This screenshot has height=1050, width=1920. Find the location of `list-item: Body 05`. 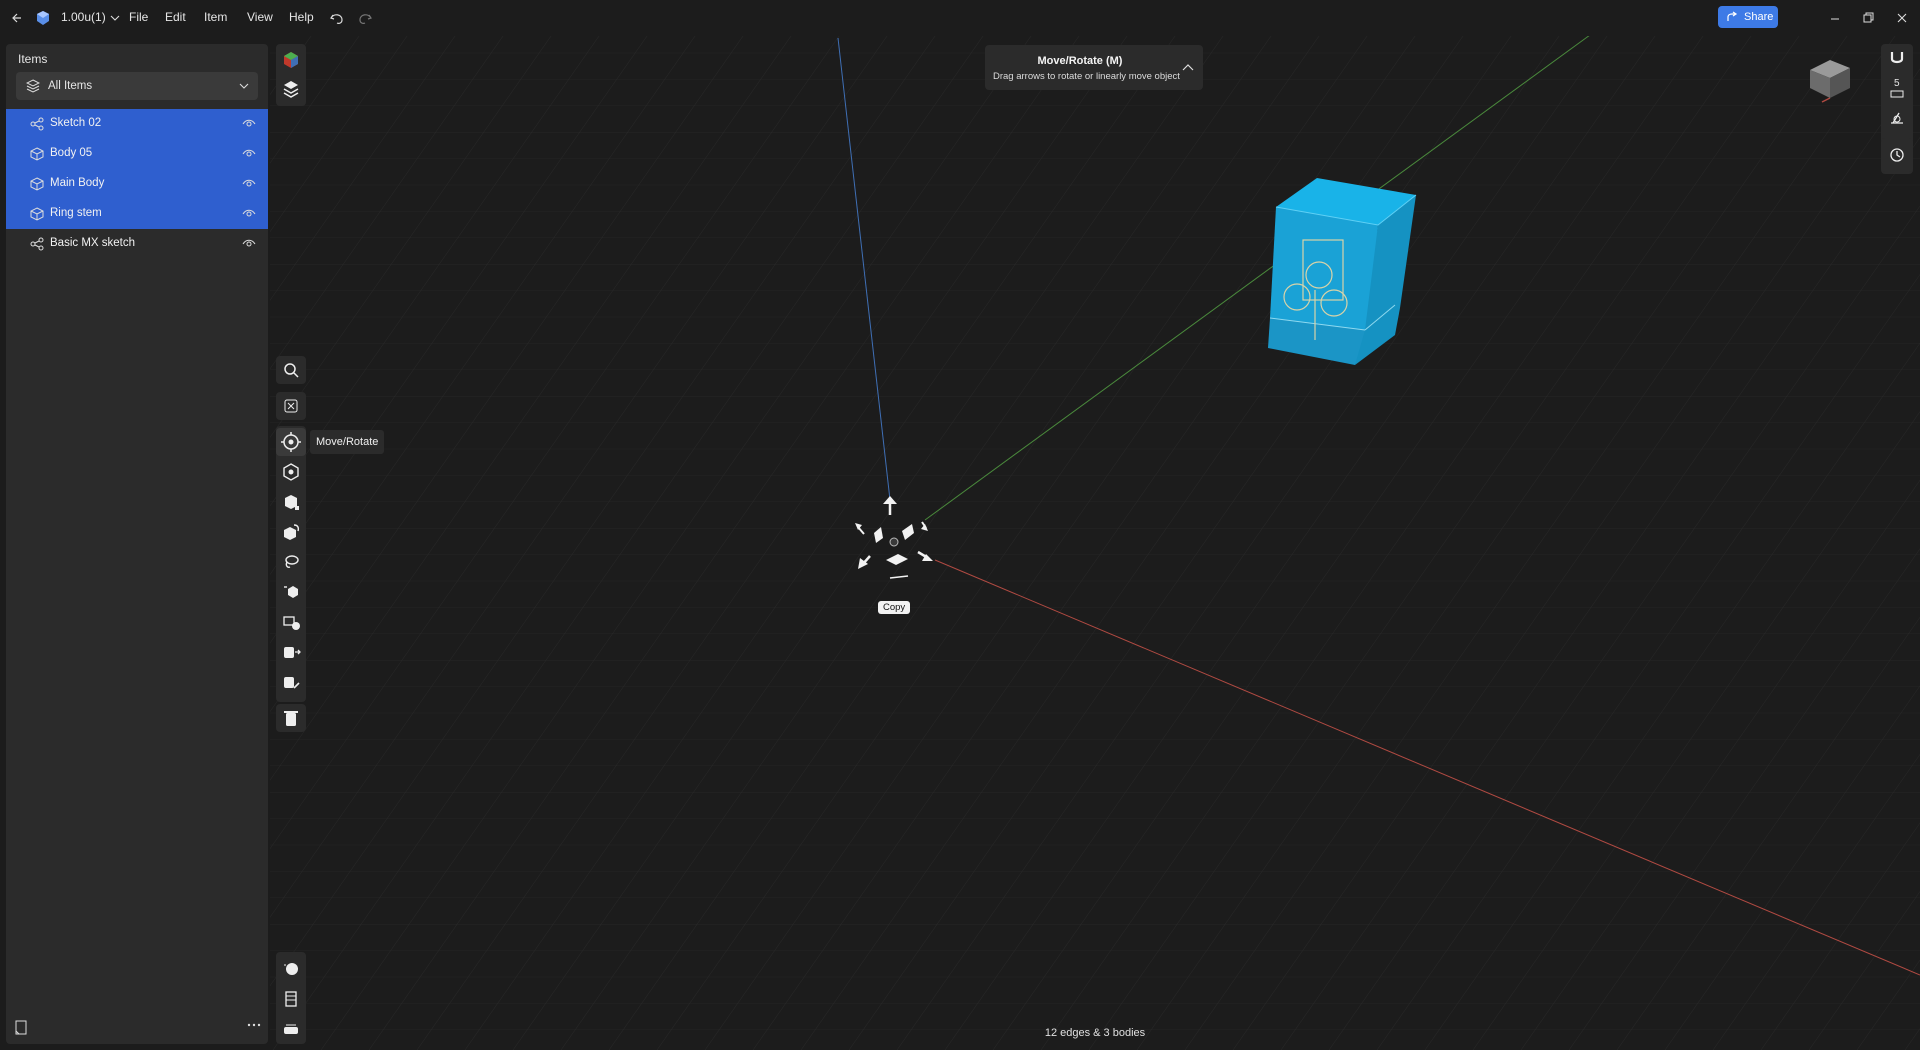

list-item: Body 05 is located at coordinates (137, 154).